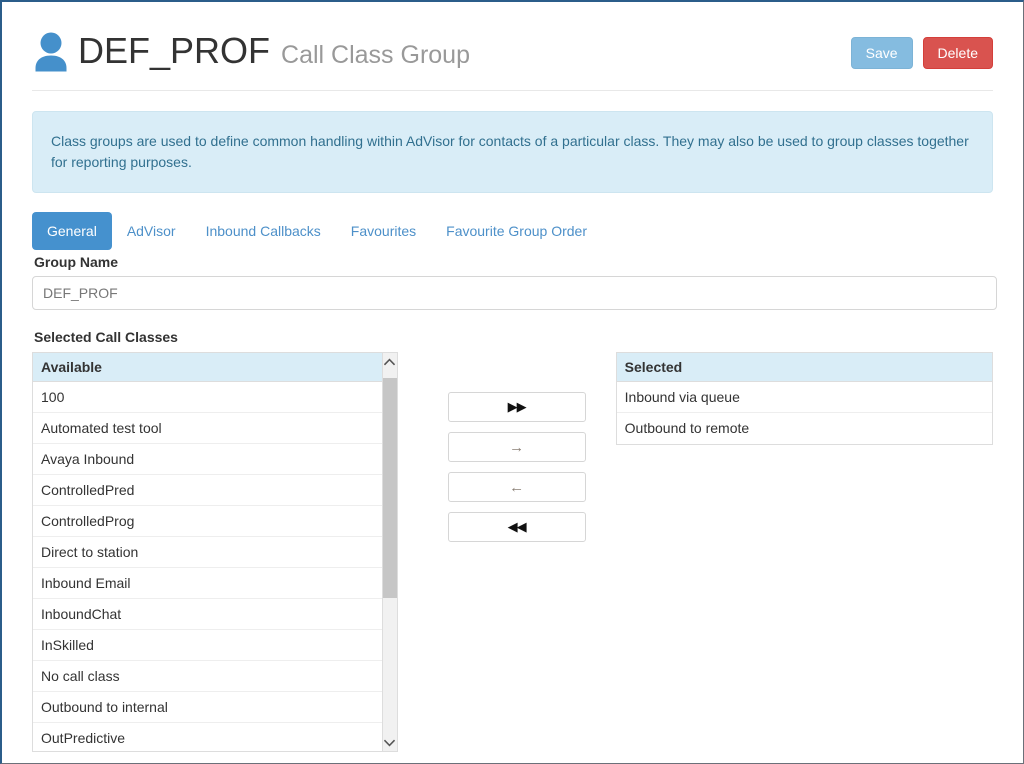 Image resolution: width=1024 pixels, height=764 pixels. I want to click on transfer-button-group: ▶▶ → ← ◀◀, so click(516, 467).